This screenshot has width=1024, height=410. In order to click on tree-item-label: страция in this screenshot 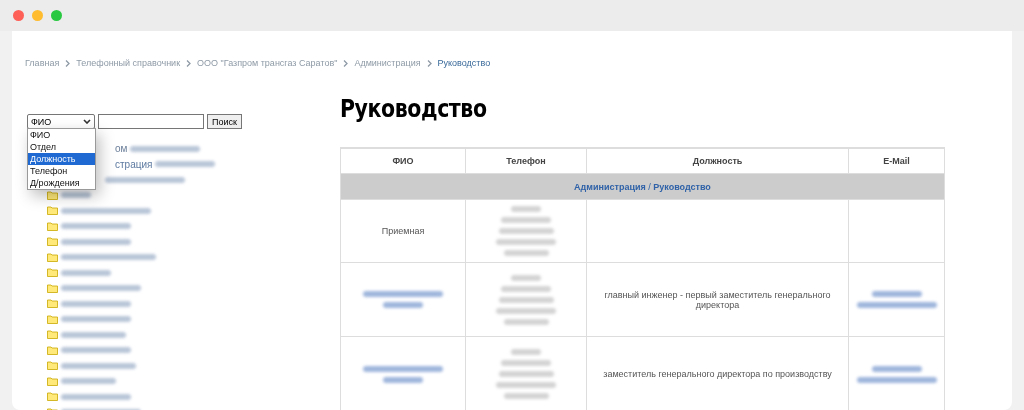, I will do `click(134, 164)`.